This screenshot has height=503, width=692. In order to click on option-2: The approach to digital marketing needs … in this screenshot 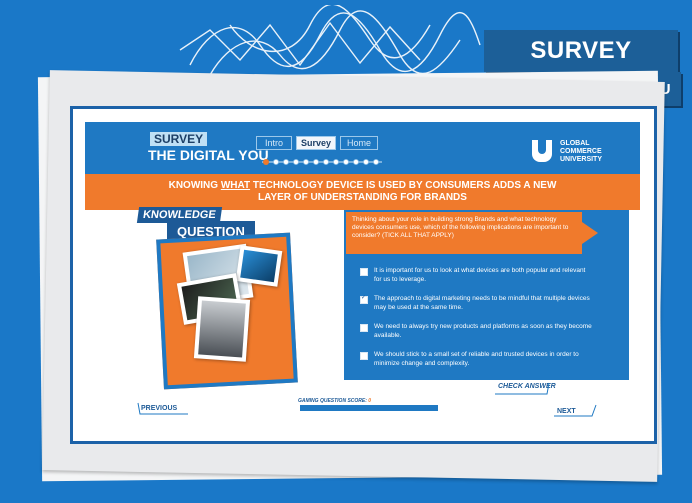, I will do `click(485, 303)`.